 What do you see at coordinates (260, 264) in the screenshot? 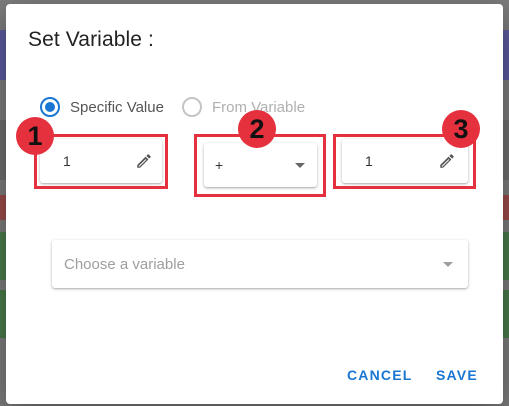
I see `variable-select: Choose a variable` at bounding box center [260, 264].